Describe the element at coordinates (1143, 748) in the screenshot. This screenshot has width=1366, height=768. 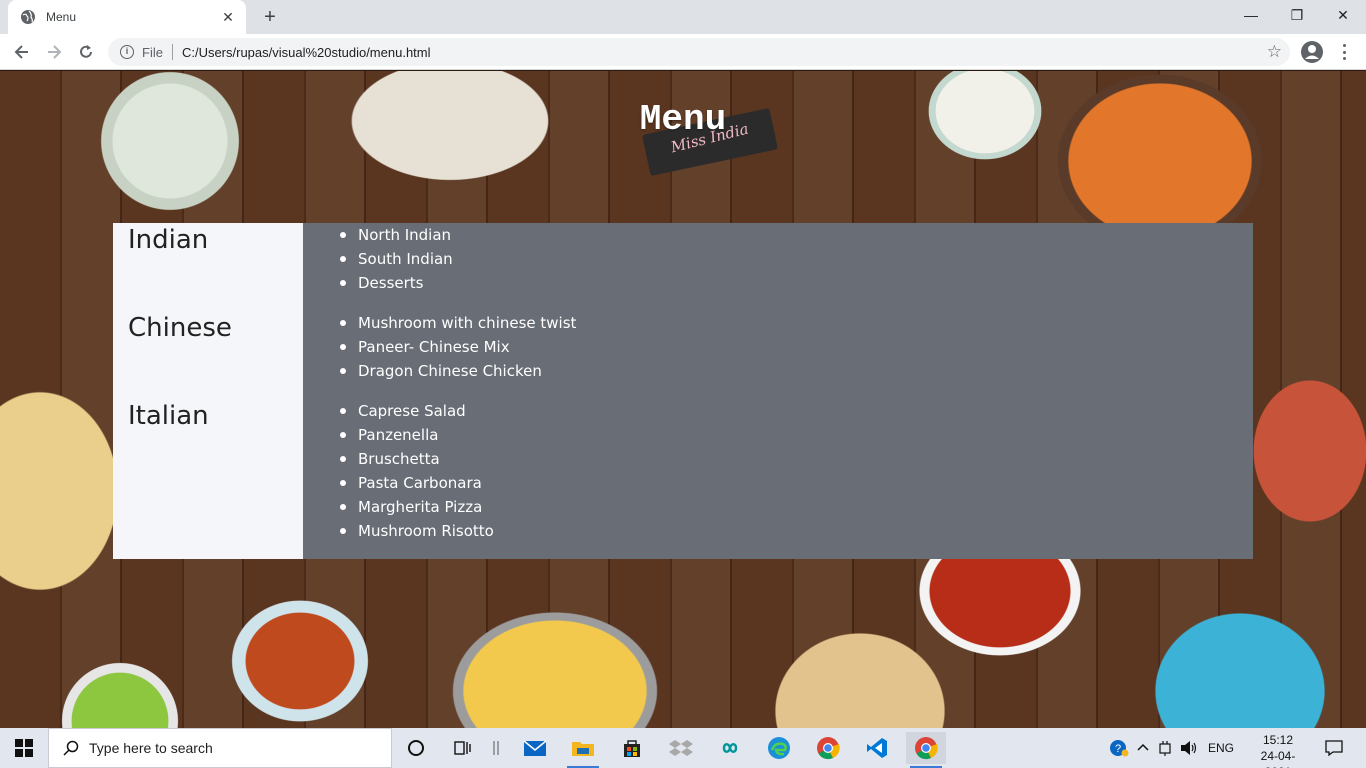
I see `chevron-up-icon` at that location.